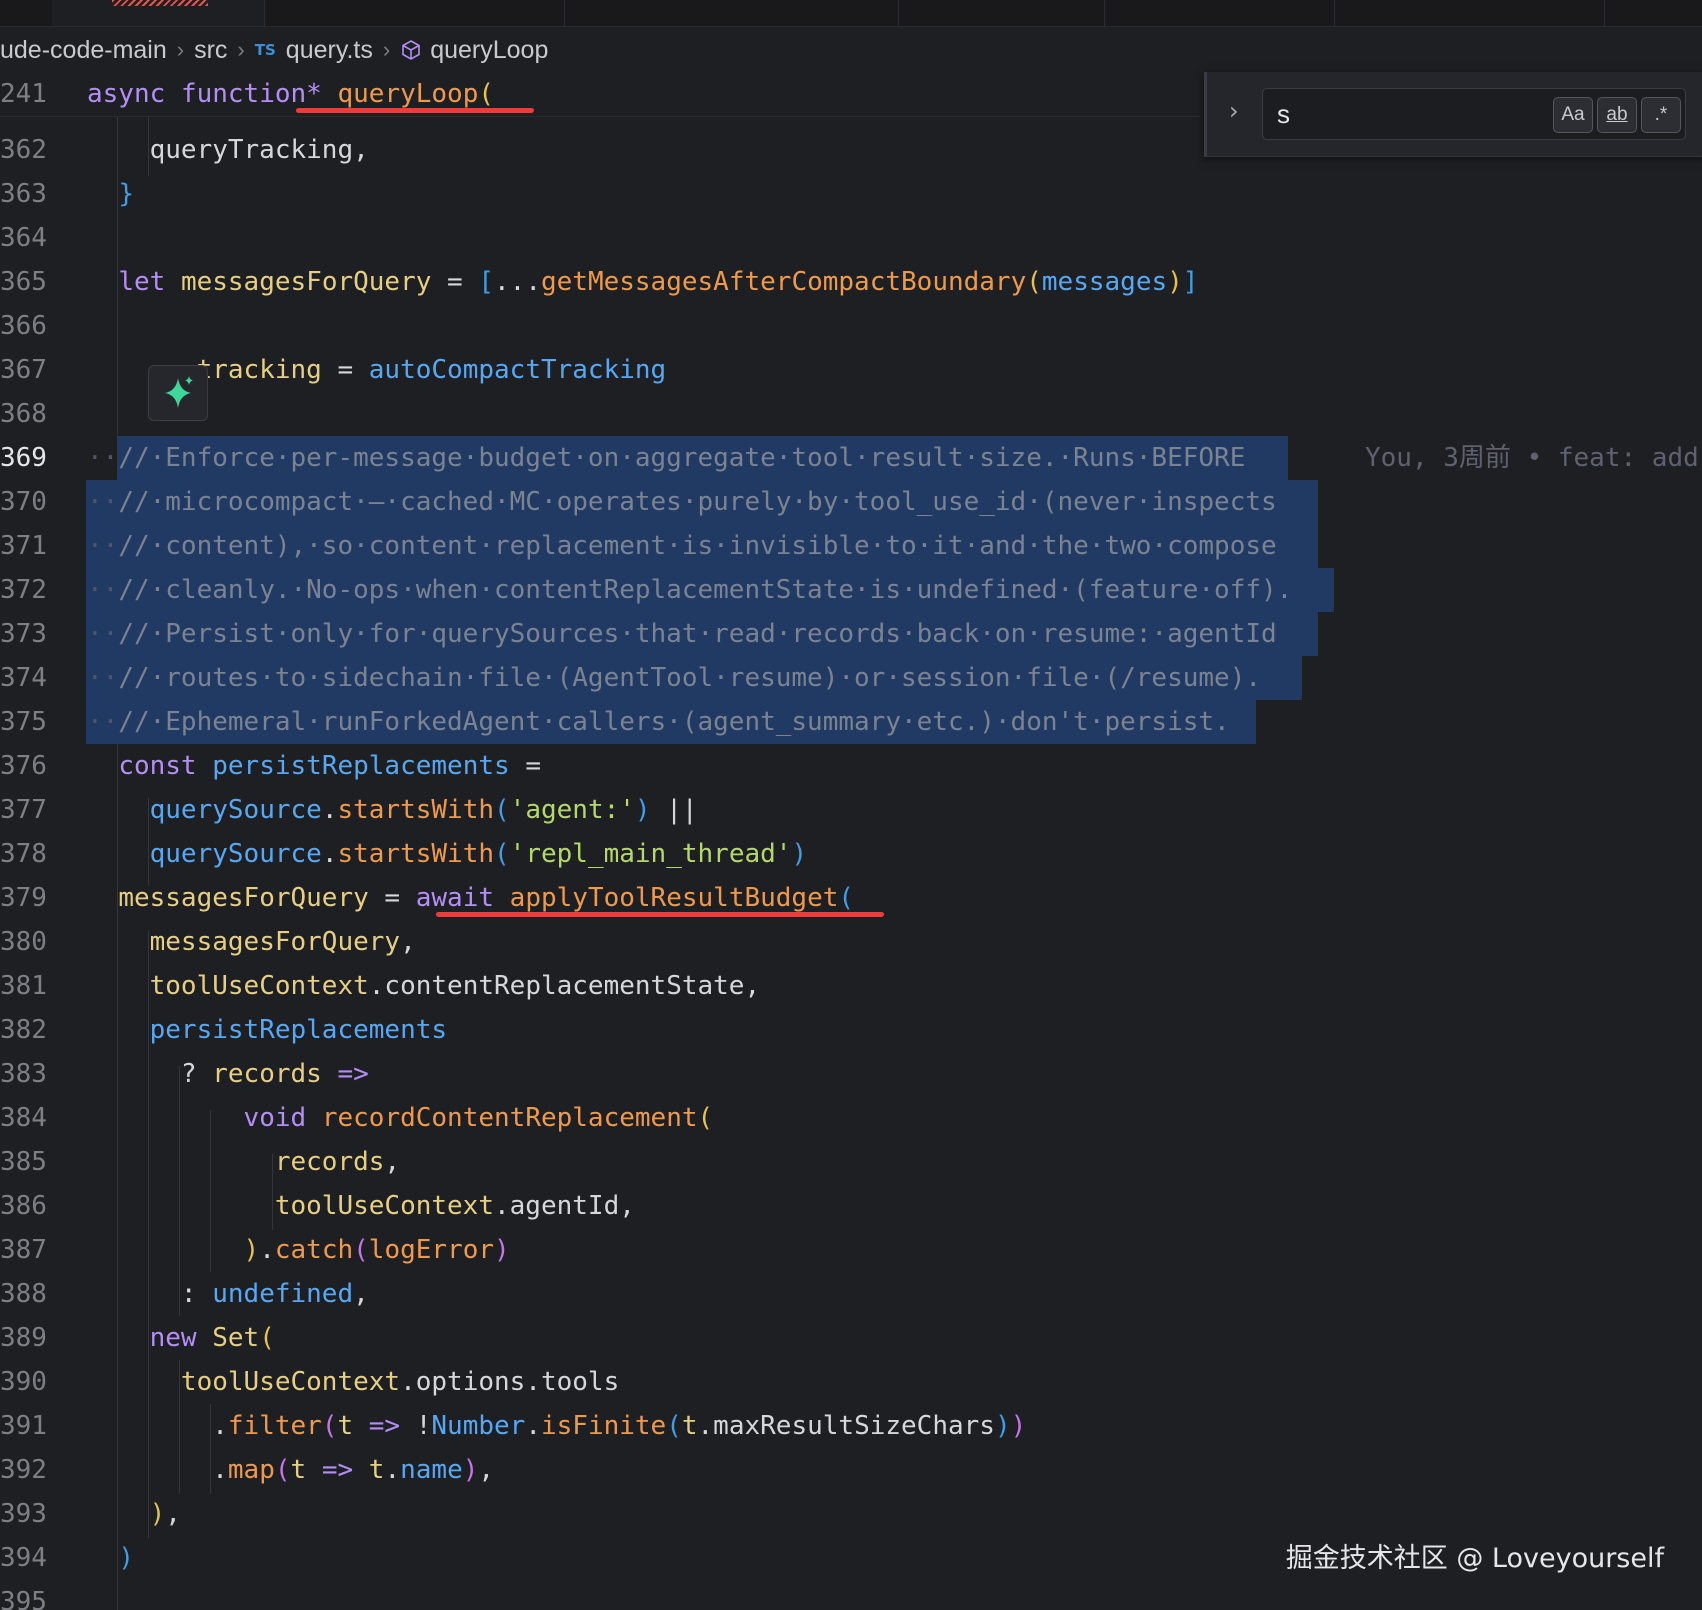 Image resolution: width=1702 pixels, height=1610 pixels. Describe the element at coordinates (392, 1470) in the screenshot. I see `code-token: .` at that location.